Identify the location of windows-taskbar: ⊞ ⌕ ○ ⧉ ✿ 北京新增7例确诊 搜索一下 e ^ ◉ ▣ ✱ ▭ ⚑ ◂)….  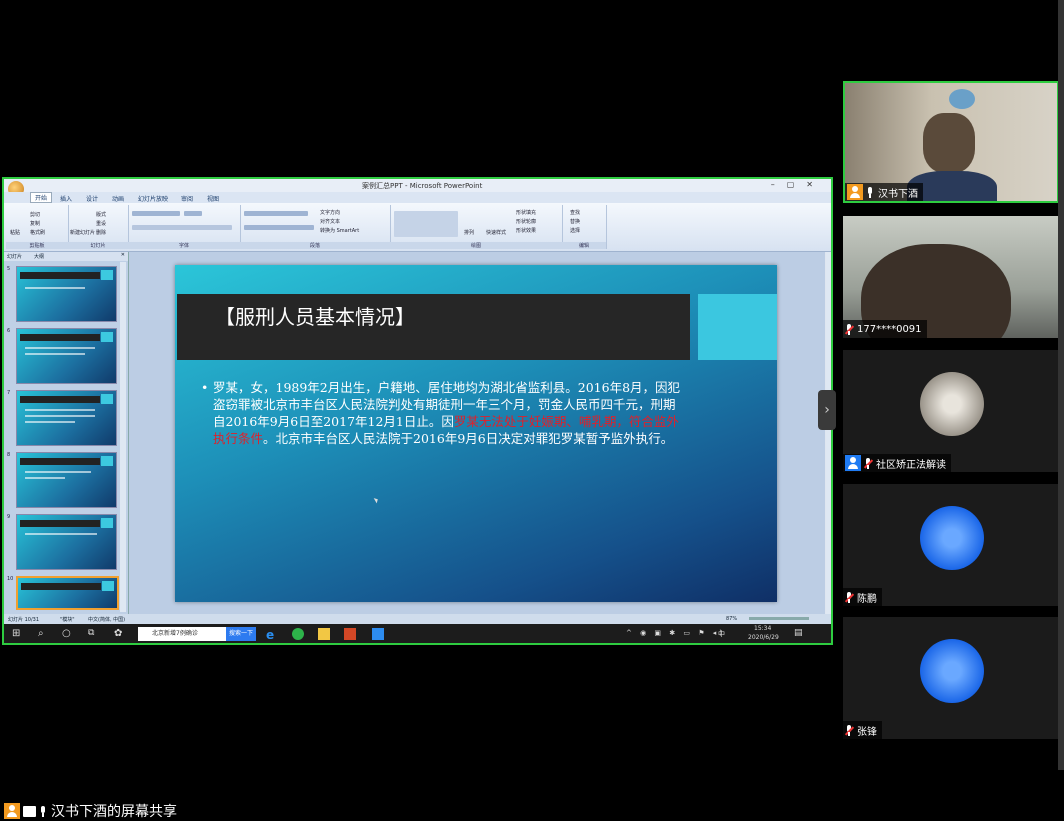
(417, 633).